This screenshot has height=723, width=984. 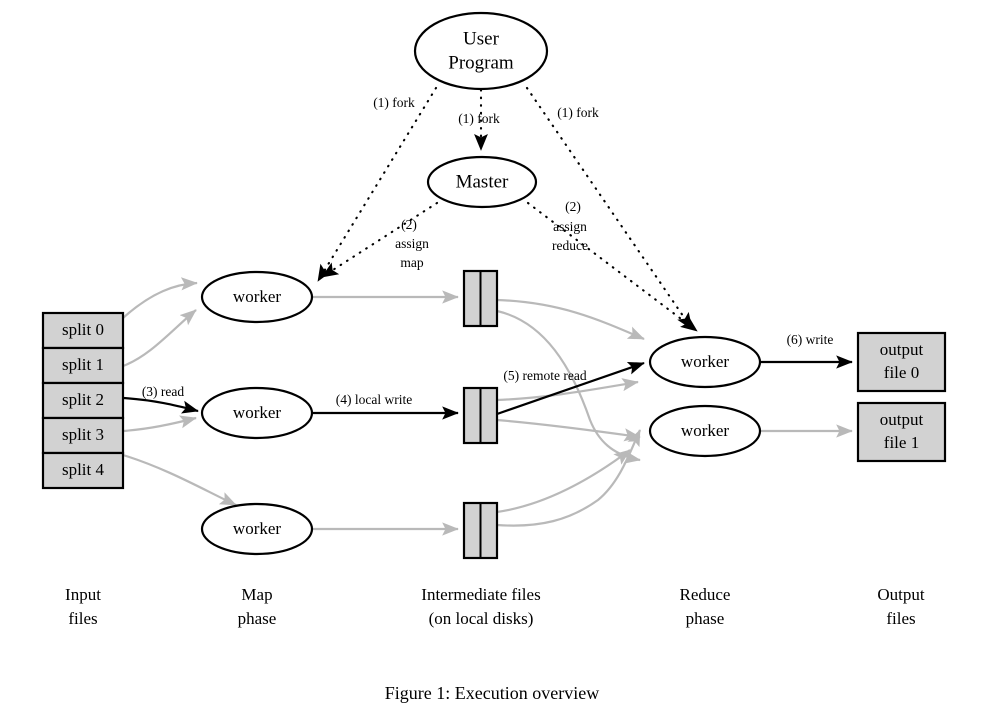 I want to click on column-label-output-line1: Output, so click(x=901, y=594).